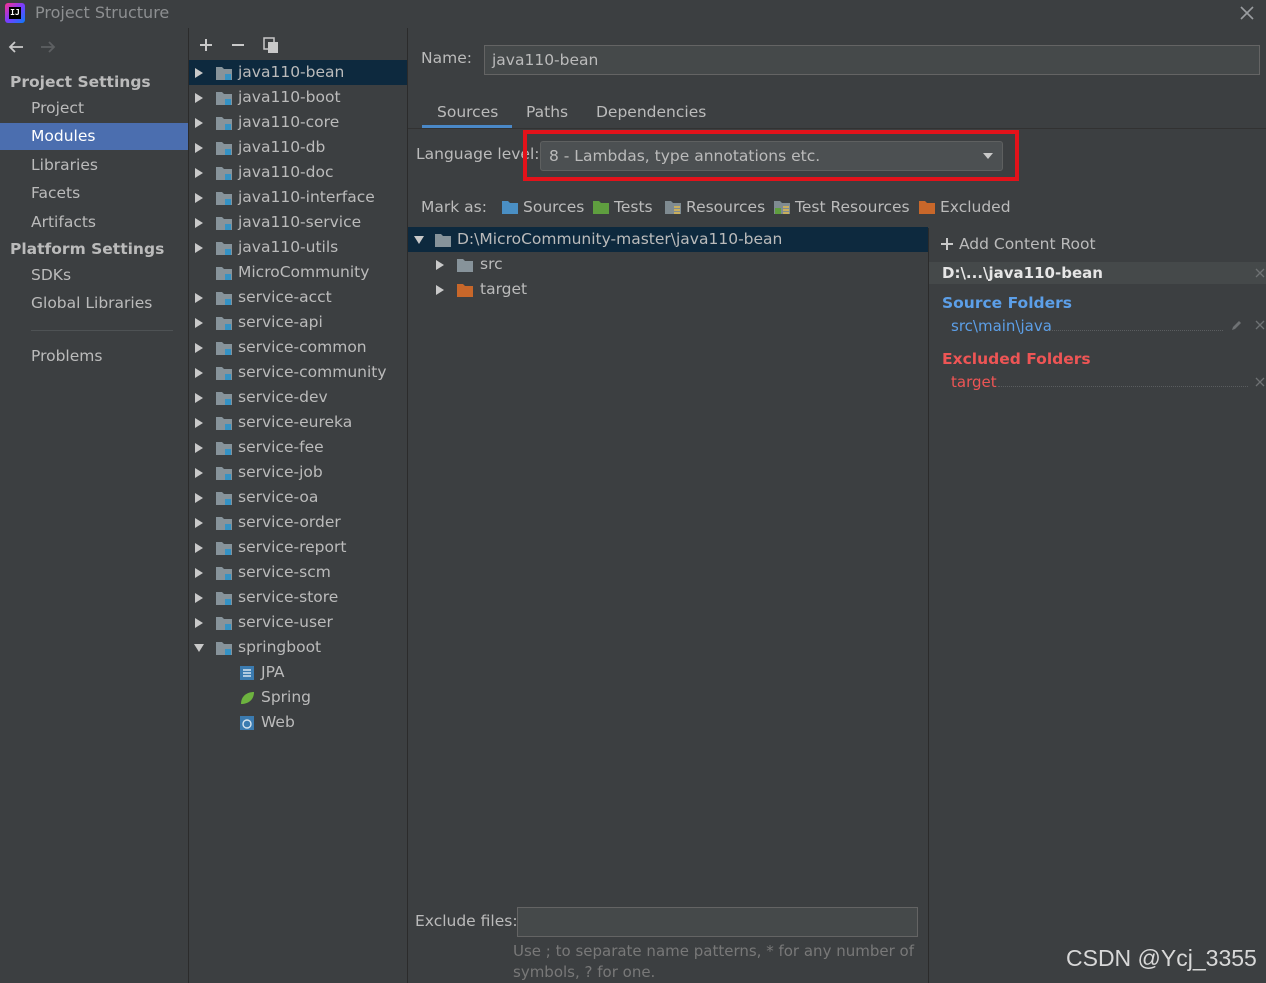 The width and height of the screenshot is (1266, 983). Describe the element at coordinates (298, 447) in the screenshot. I see `module-row: service-fee` at that location.